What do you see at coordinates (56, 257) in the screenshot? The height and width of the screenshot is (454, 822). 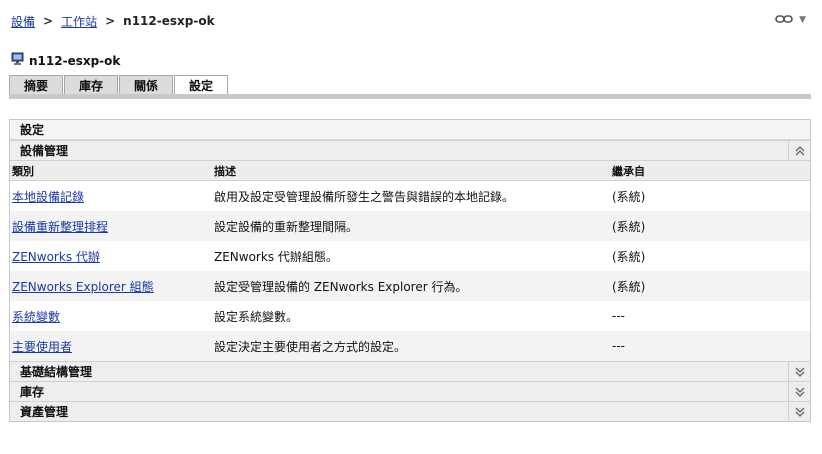 I see `setting-link: ZENworks 代辦` at bounding box center [56, 257].